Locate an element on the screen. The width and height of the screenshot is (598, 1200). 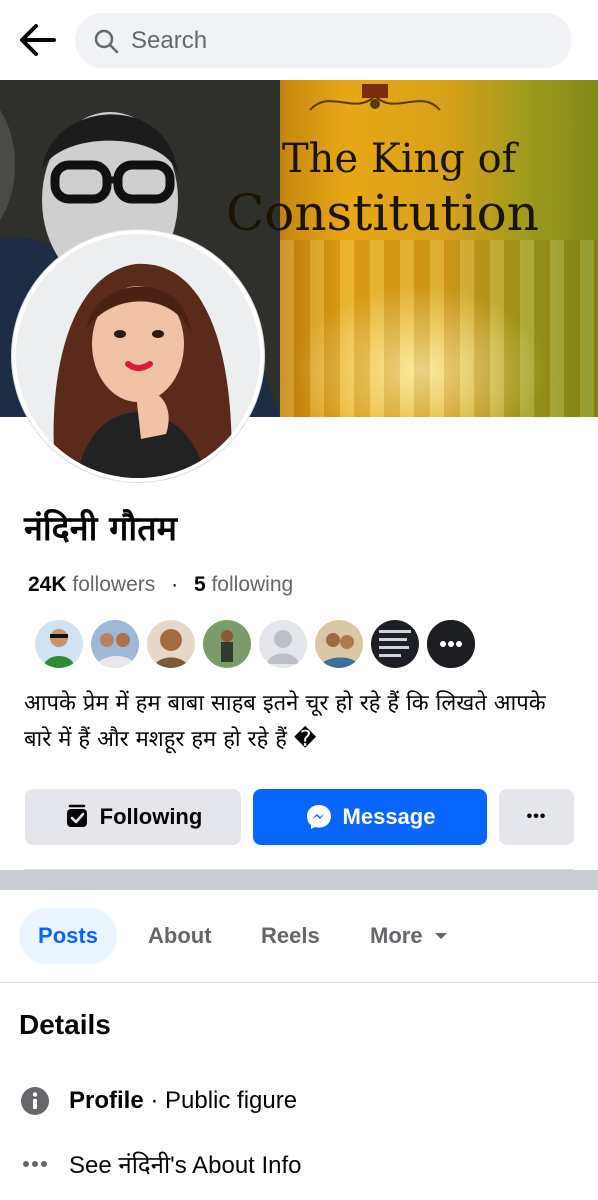
tab-more: More is located at coordinates (409, 936).